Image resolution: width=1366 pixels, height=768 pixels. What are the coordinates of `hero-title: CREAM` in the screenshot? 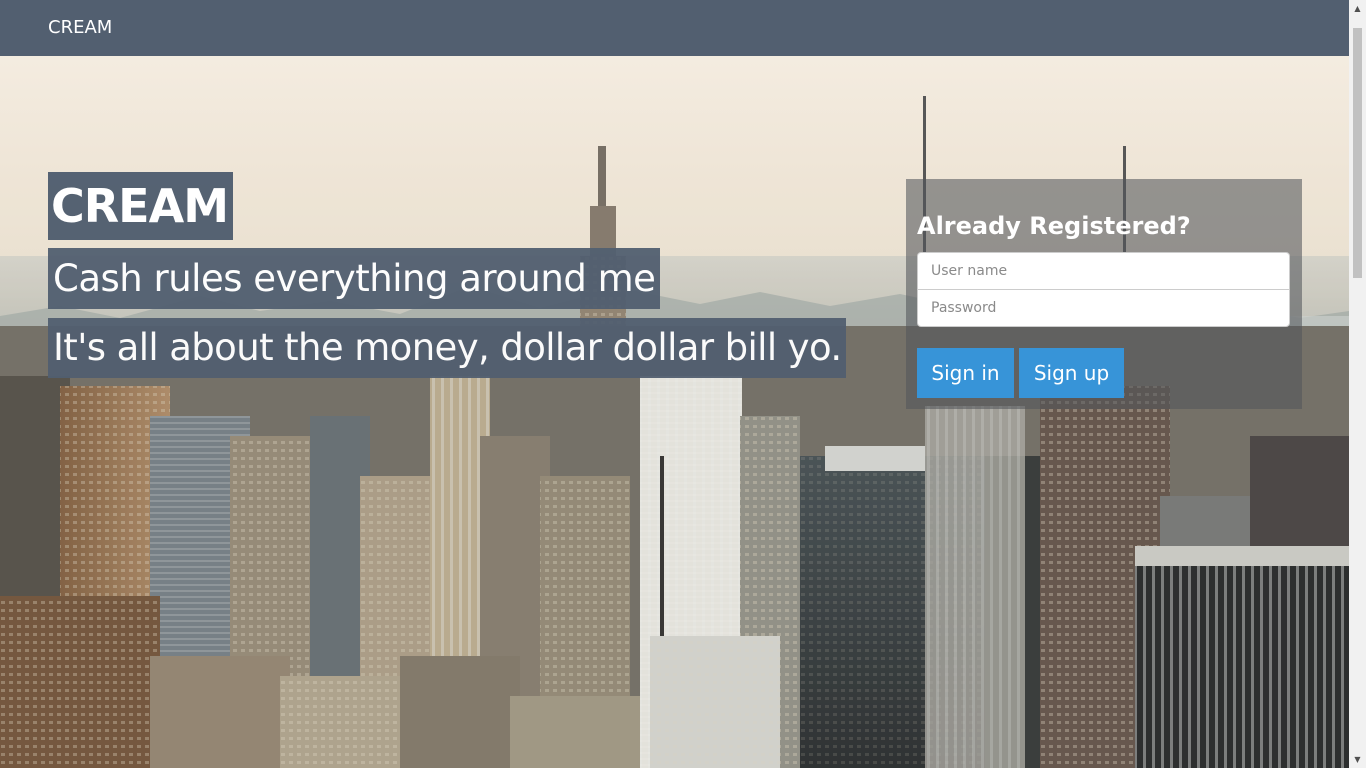 It's located at (140, 206).